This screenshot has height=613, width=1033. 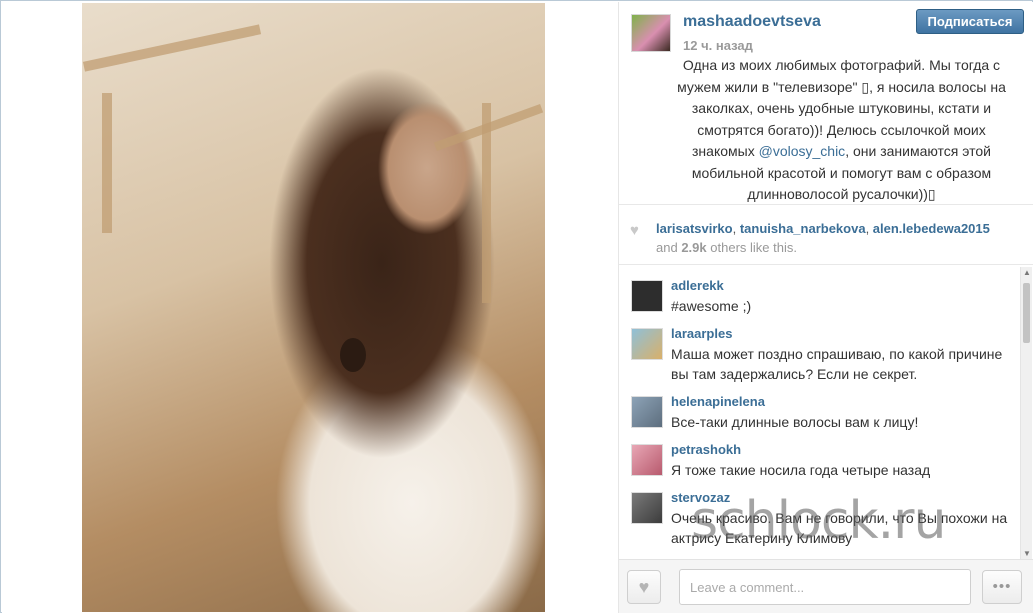 I want to click on comment-text: Все-таки длинные волосы вам к лицу!, so click(x=795, y=422).